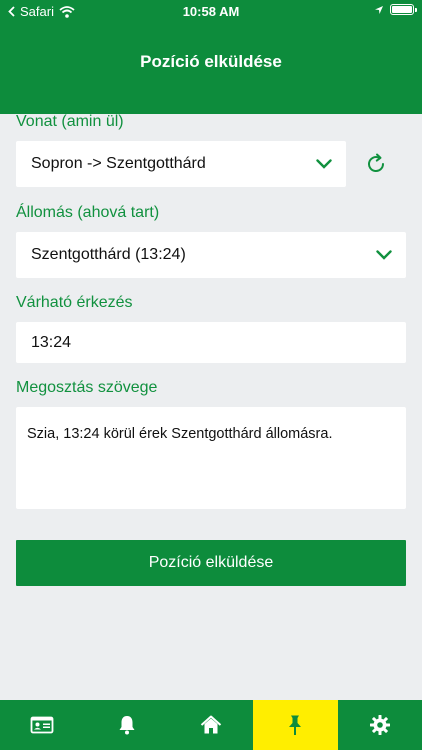  I want to click on pin-icon, so click(295, 725).